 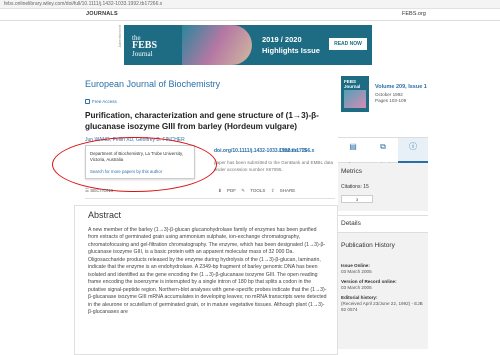 I want to click on pdf-button: ⬇ PDF, so click(x=227, y=190).